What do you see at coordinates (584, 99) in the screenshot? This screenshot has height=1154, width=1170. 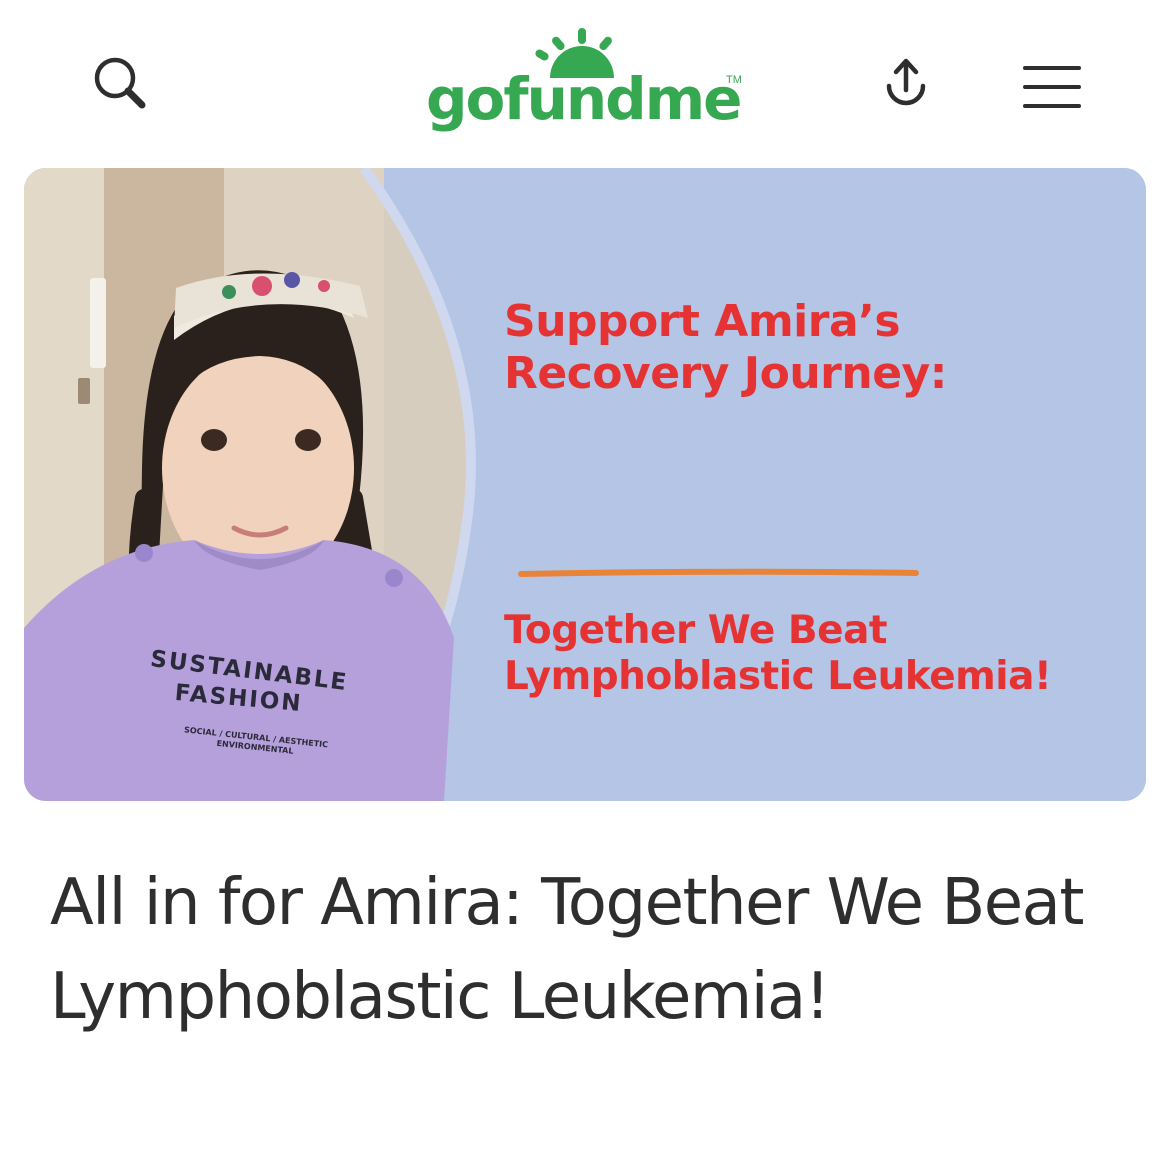 I see `logo-wordmark: gofundme` at bounding box center [584, 99].